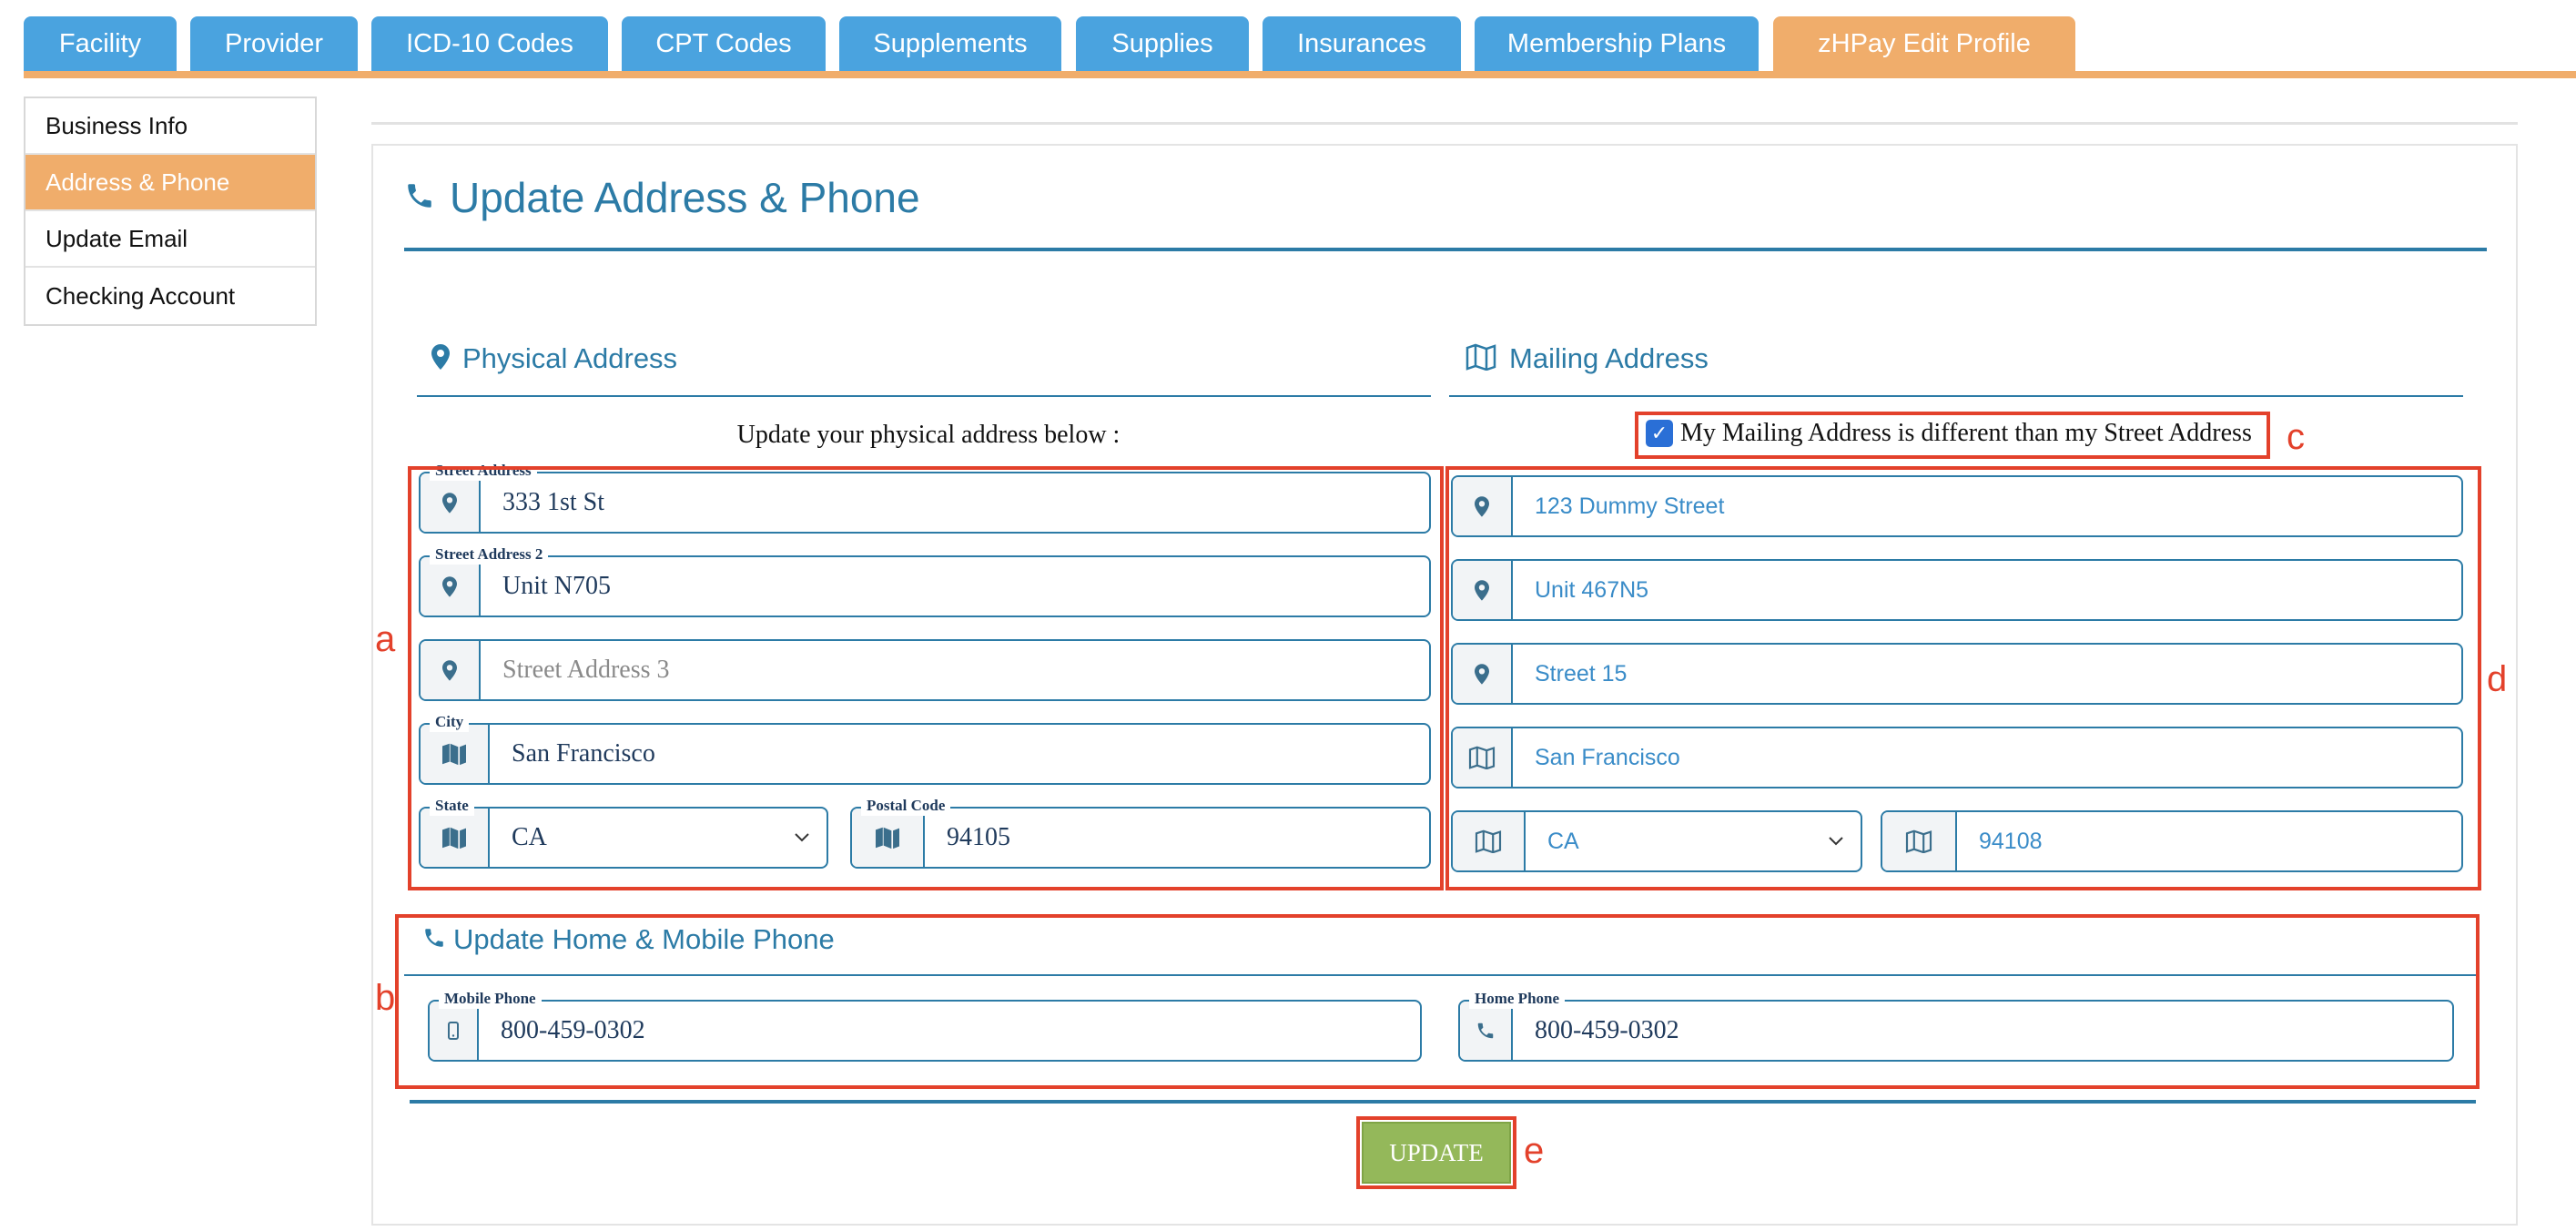 This screenshot has width=2576, height=1231. I want to click on tab-cpt-codes: CPT Codes, so click(724, 43).